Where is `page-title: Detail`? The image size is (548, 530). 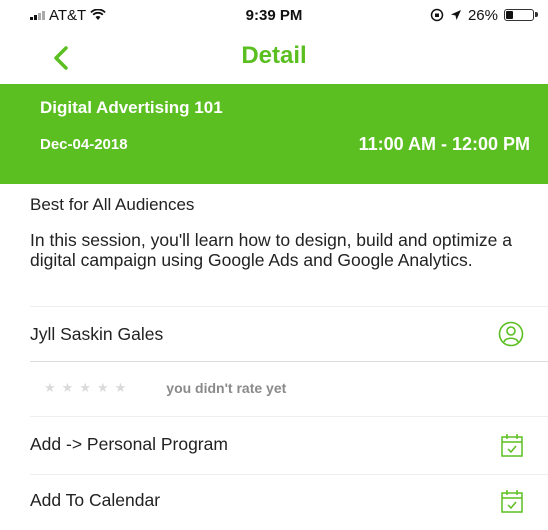
page-title: Detail is located at coordinates (274, 55).